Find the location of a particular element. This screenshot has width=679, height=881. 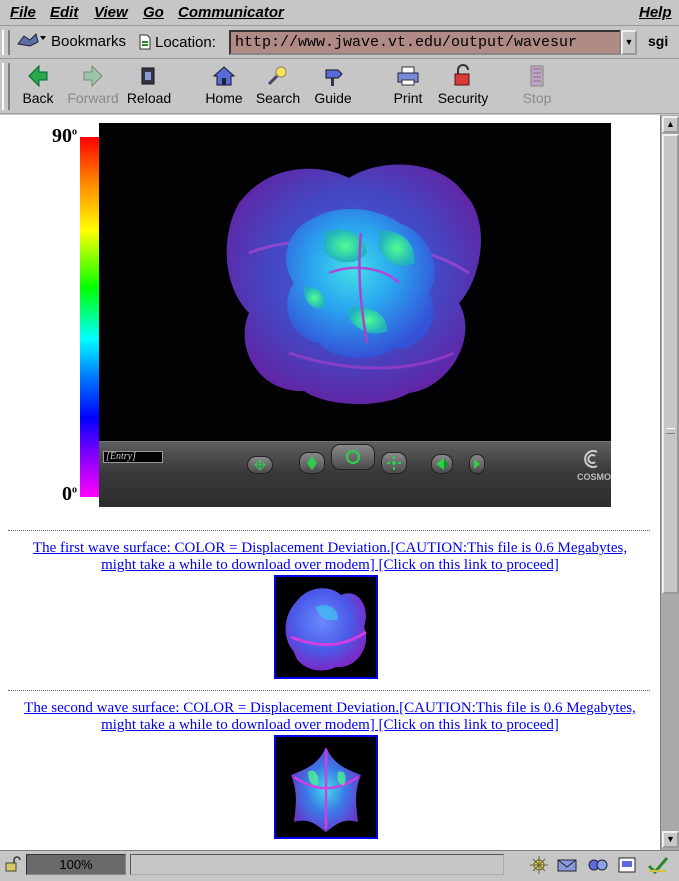

mail-icon is located at coordinates (567, 865).